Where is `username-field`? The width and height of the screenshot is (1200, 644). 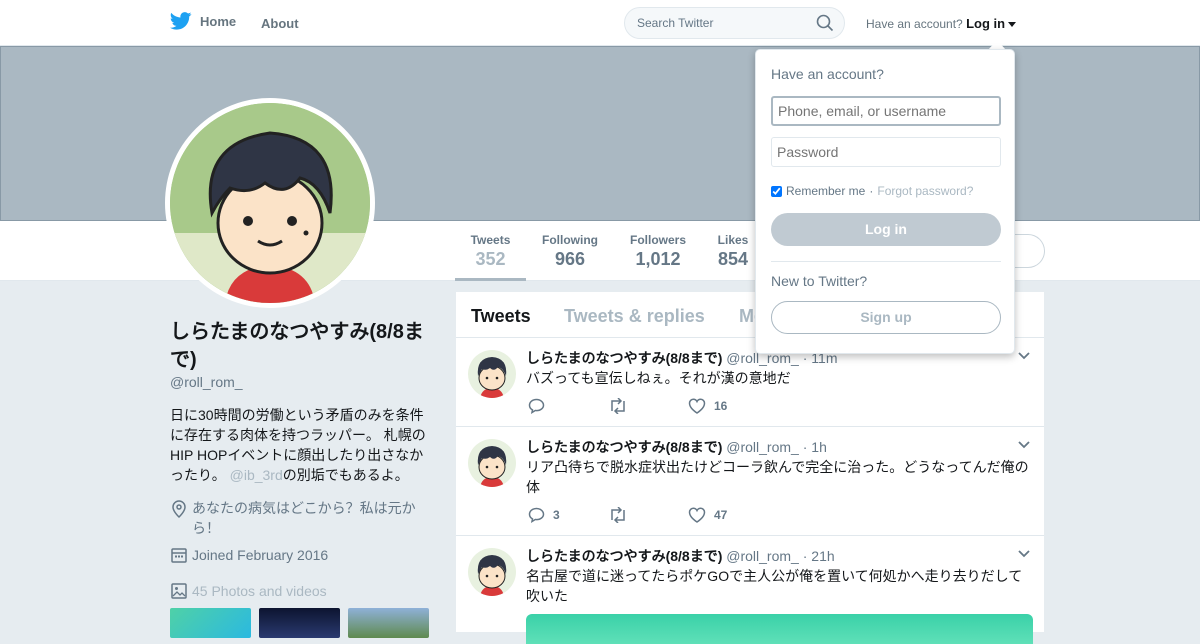
username-field is located at coordinates (886, 111).